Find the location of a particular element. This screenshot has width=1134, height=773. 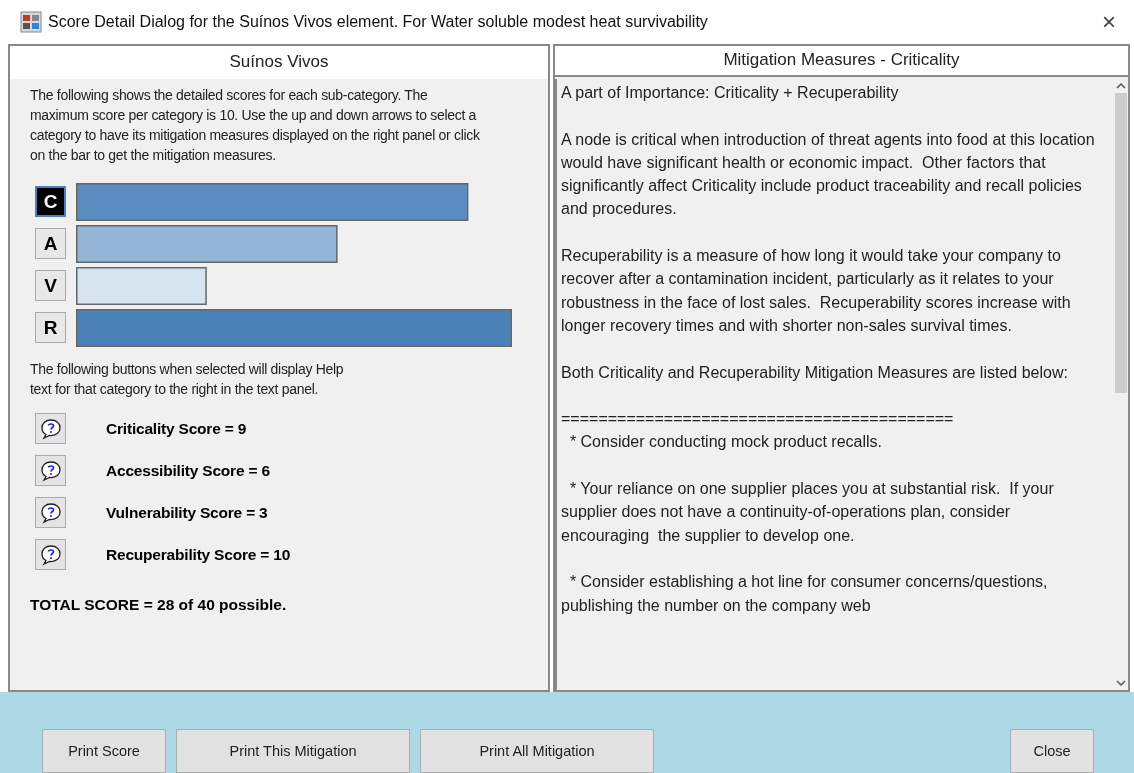

panel-title: Mitigation Measures - Criticality is located at coordinates (841, 61).